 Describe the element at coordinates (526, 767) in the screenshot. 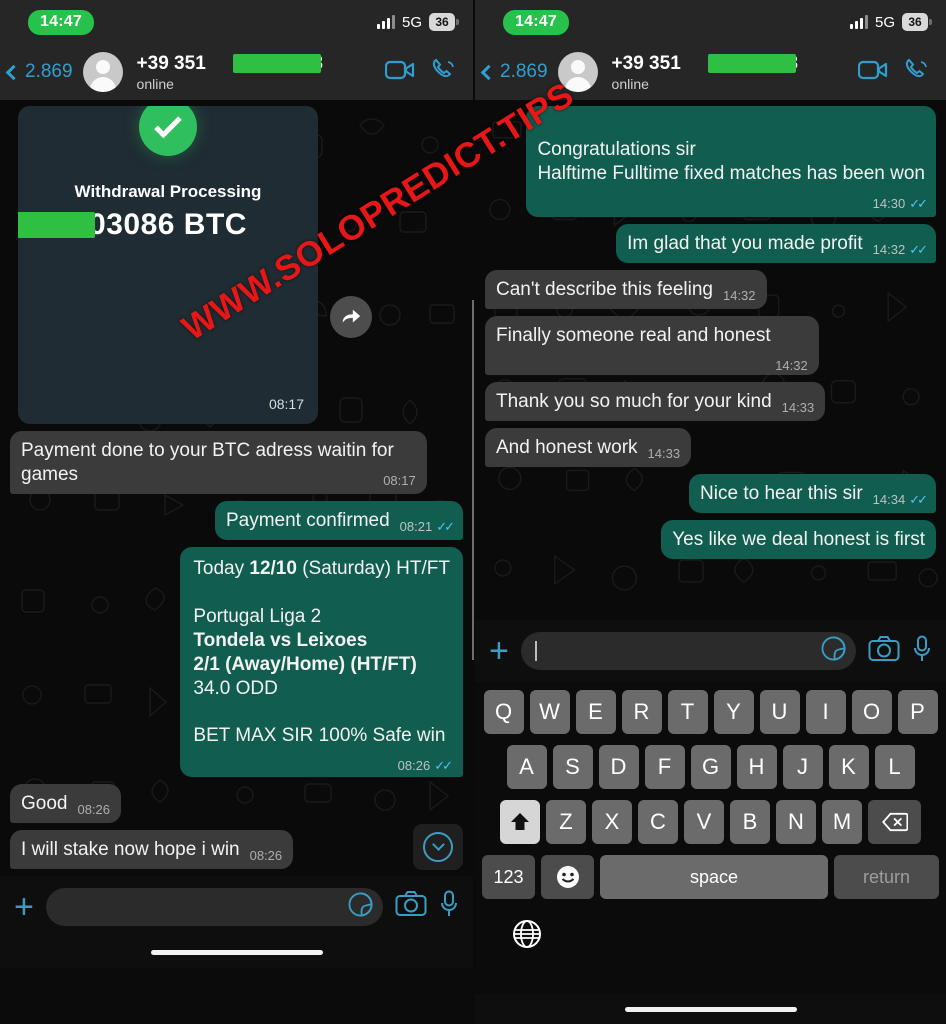

I see `key-a: A` at that location.